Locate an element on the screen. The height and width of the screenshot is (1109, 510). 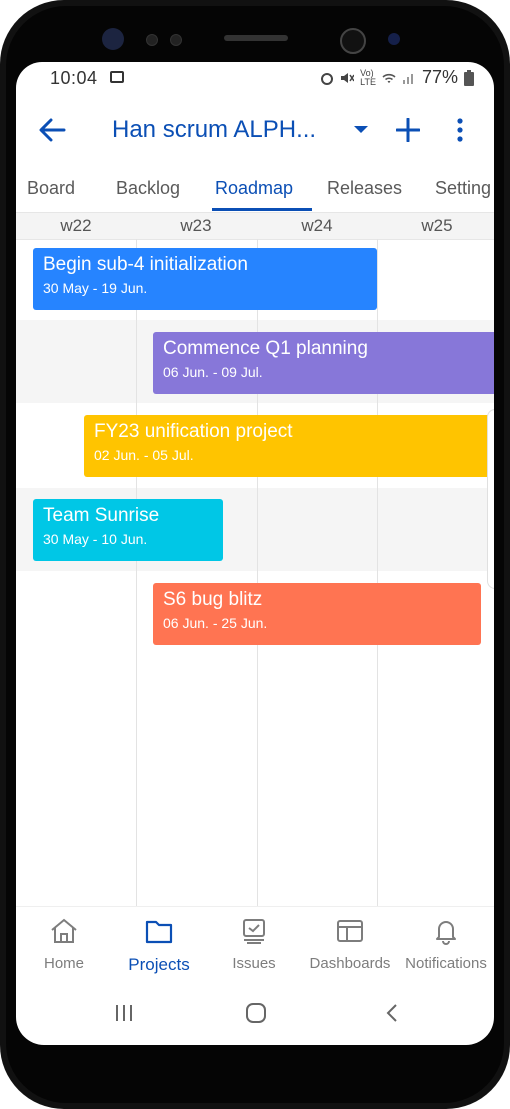
active-tab-indicator is located at coordinates (262, 209).